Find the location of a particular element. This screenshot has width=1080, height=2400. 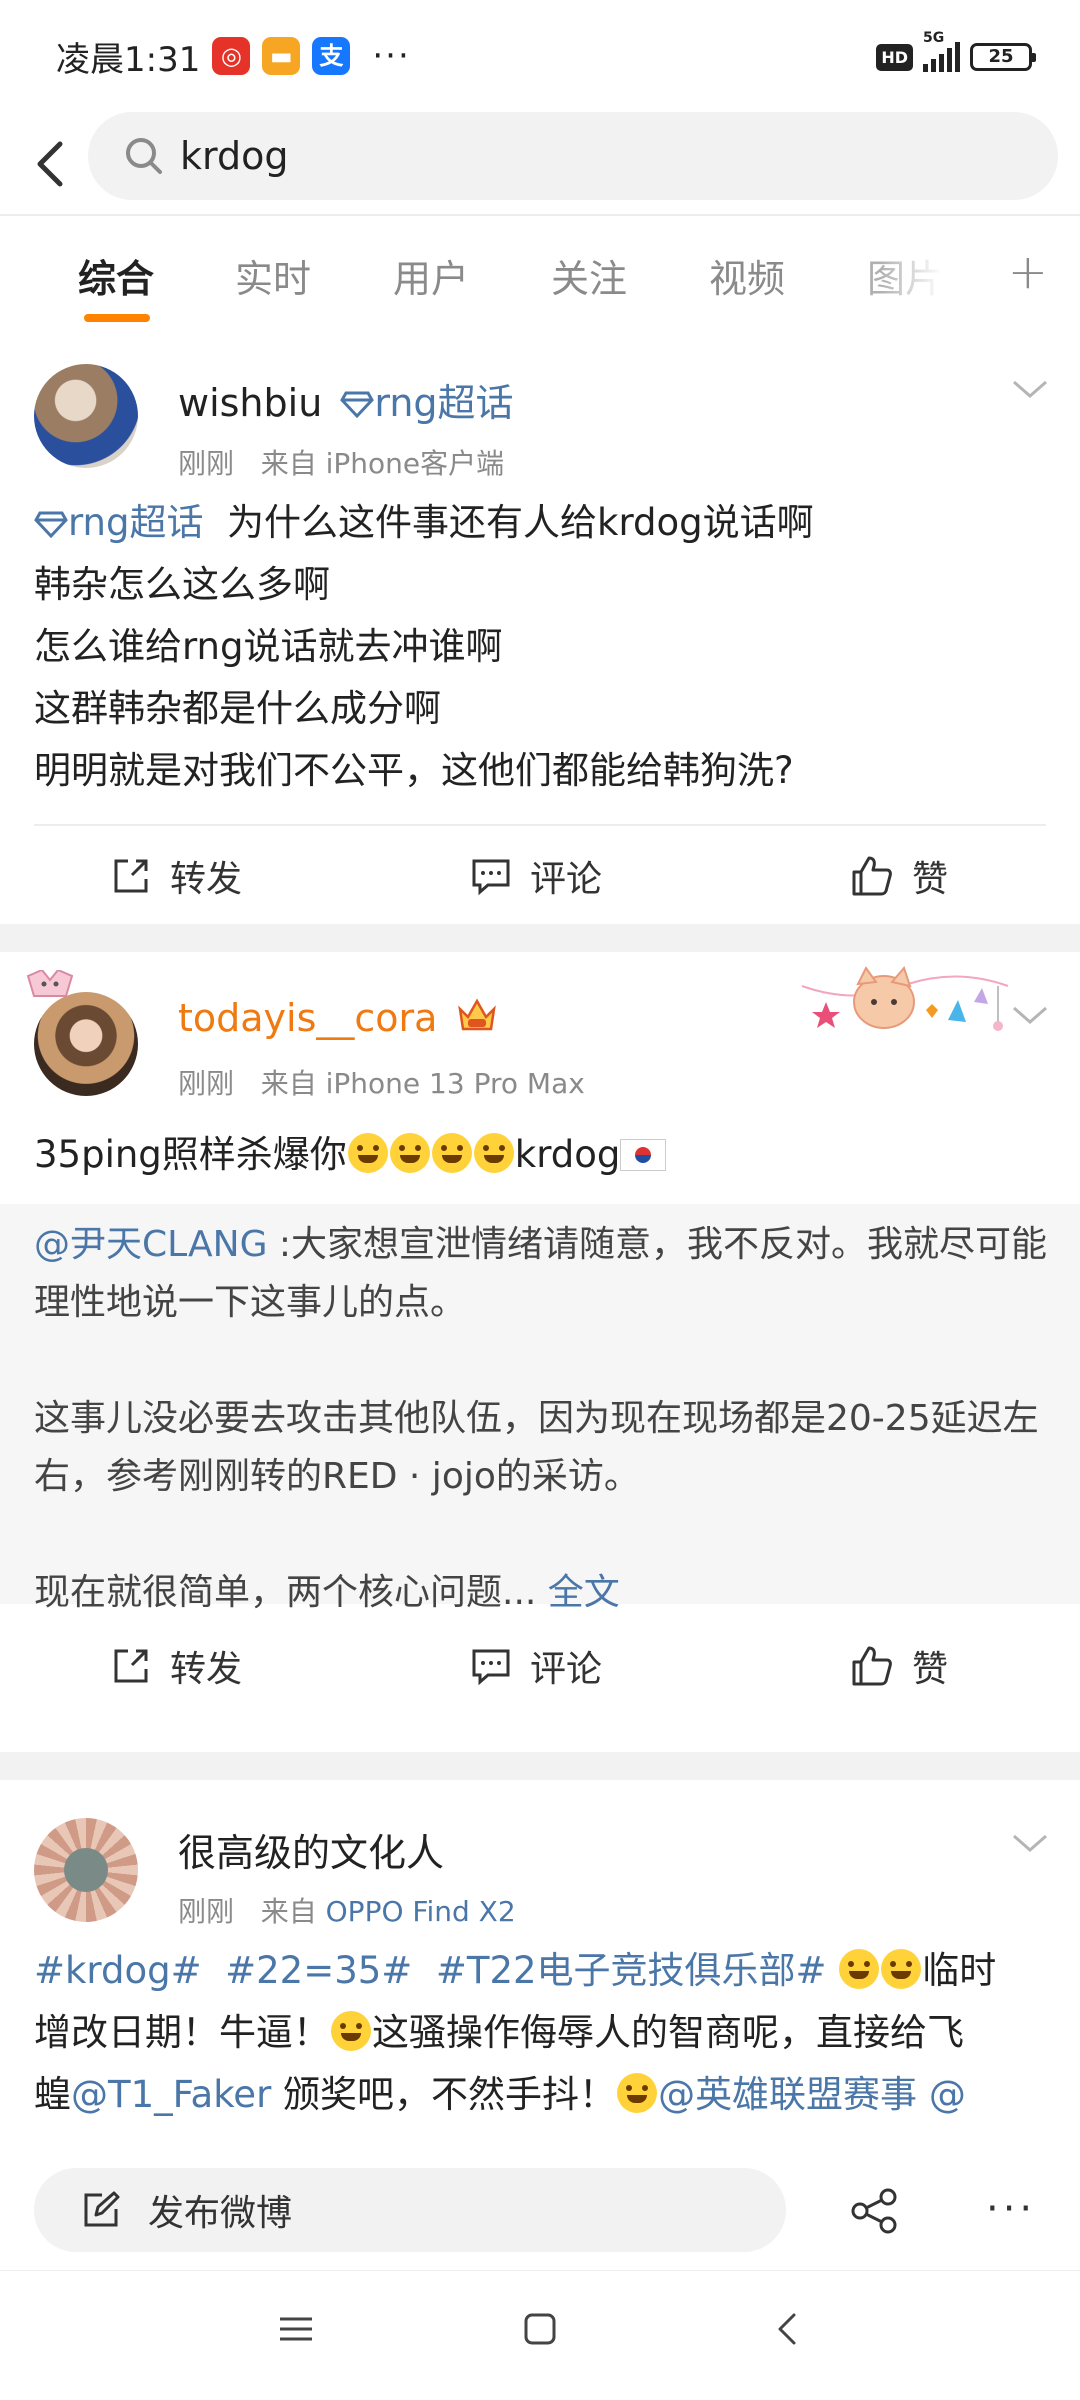

mention-link: @T1_Faker is located at coordinates (171, 2094).